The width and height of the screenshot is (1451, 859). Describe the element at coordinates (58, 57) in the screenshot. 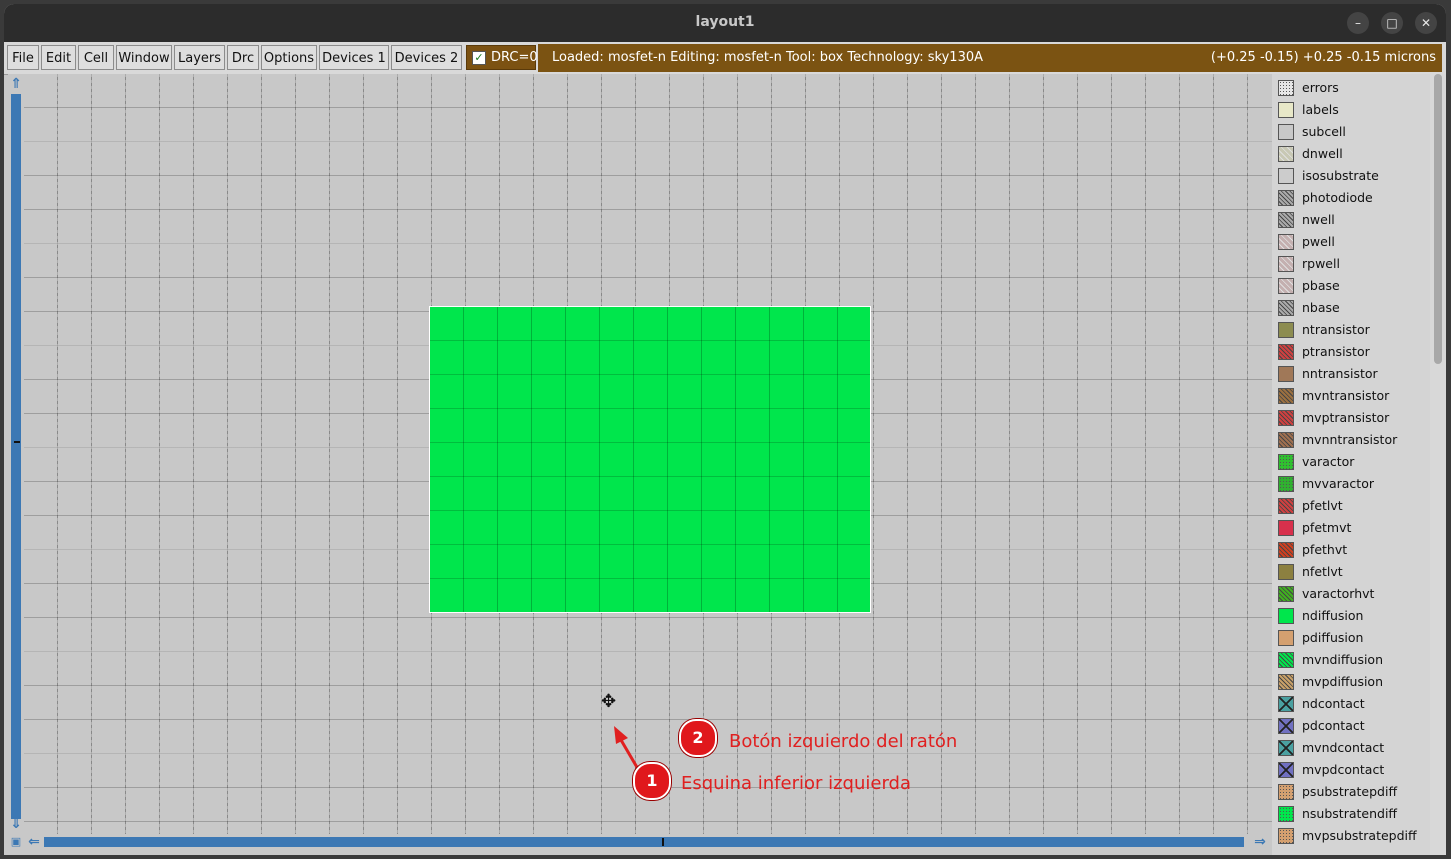

I see `menu-edit: Edit` at that location.